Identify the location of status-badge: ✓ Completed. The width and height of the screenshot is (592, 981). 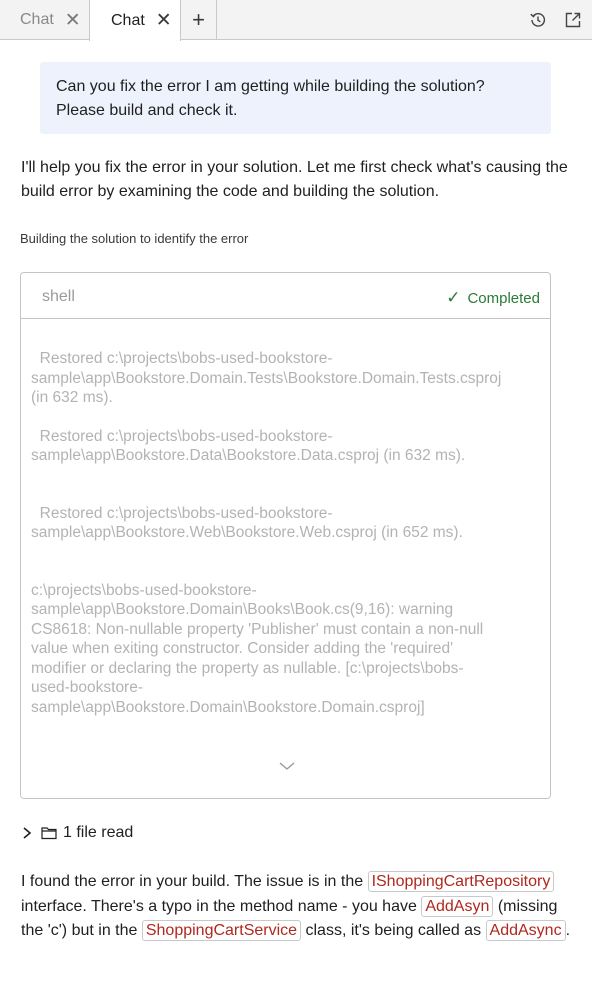
(493, 298).